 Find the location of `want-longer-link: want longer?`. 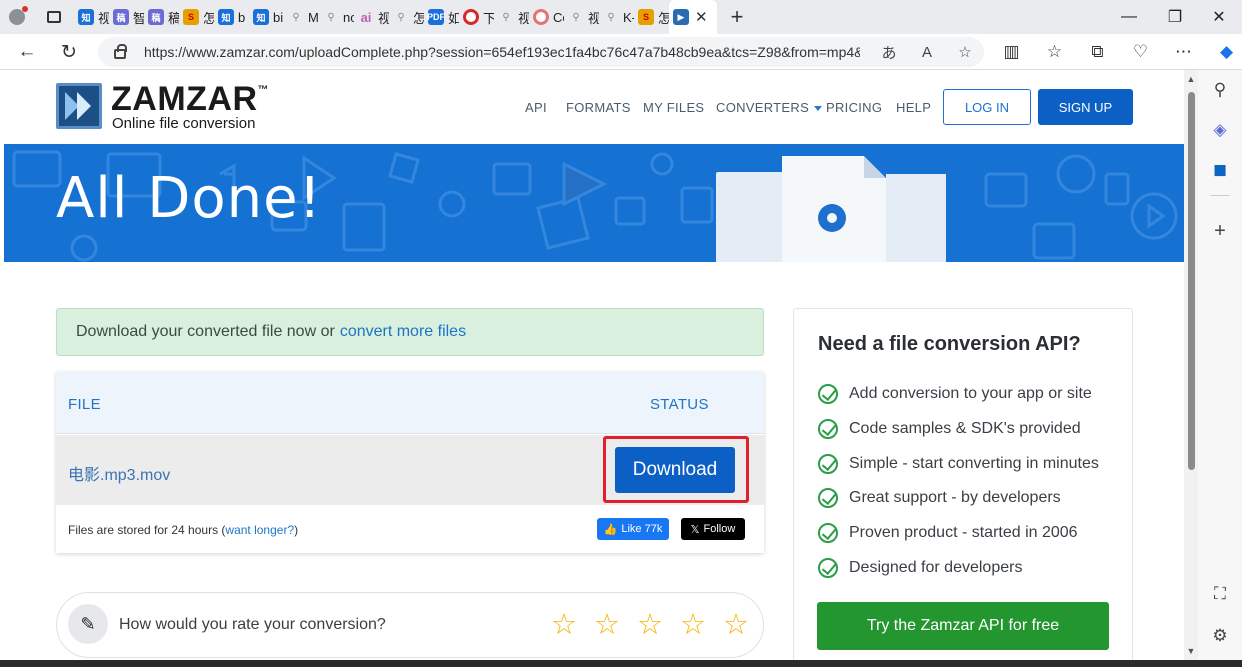

want-longer-link: want longer? is located at coordinates (259, 530).